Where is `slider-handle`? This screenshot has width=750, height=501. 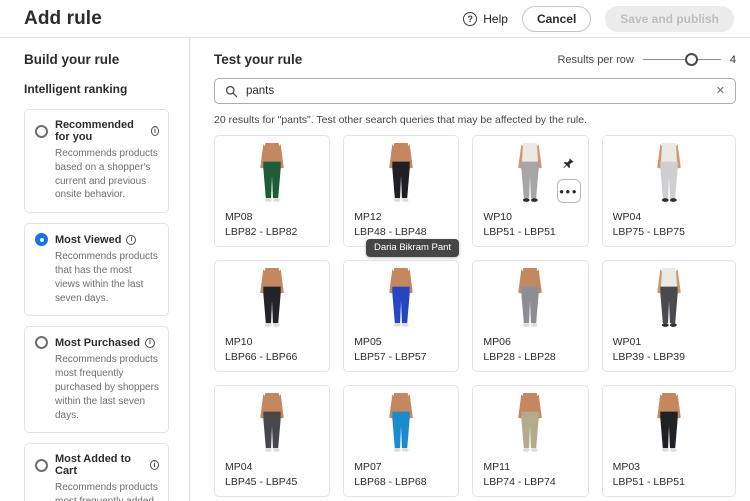 slider-handle is located at coordinates (691, 59).